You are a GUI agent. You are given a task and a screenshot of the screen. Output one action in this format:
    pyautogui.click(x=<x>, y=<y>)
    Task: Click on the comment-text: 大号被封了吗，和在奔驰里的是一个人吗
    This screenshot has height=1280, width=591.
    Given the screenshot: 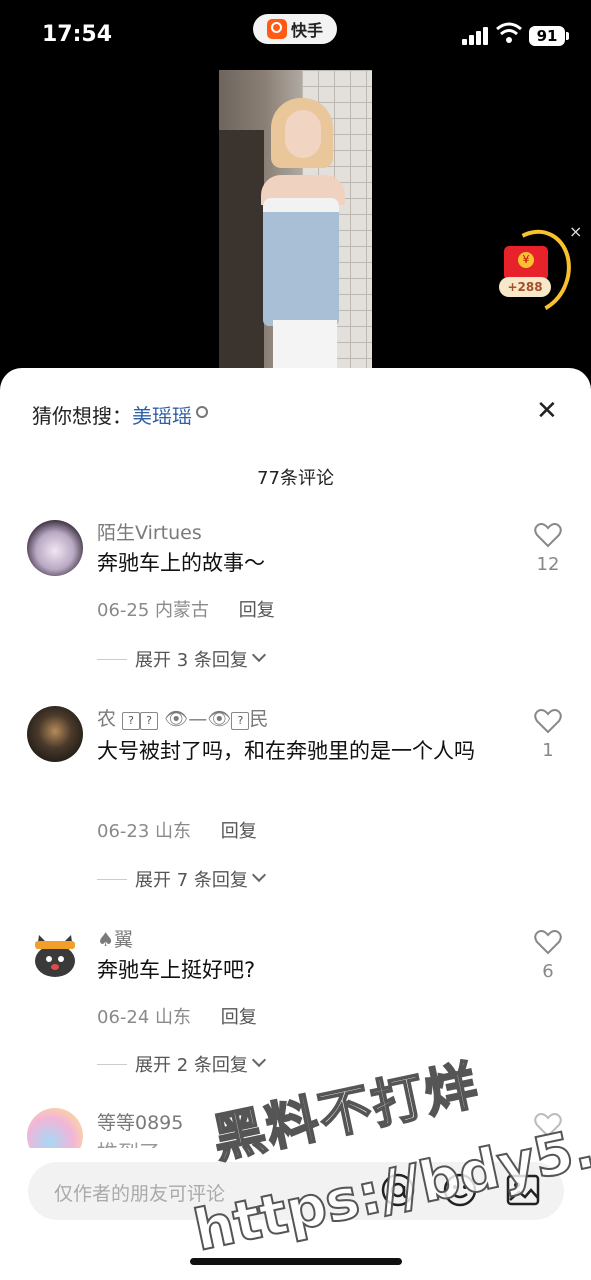 What is the action you would take?
    pyautogui.click(x=286, y=751)
    